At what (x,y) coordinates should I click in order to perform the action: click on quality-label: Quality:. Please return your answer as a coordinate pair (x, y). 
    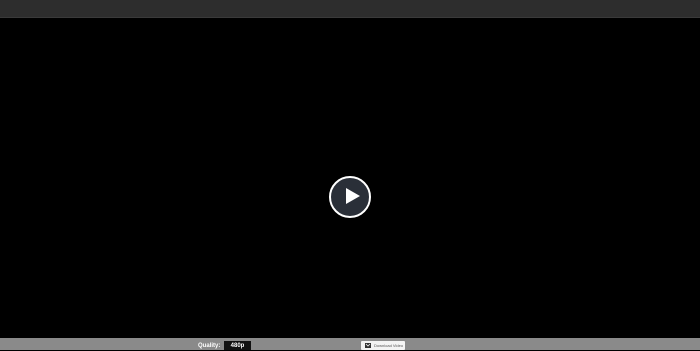
    Looking at the image, I should click on (209, 346).